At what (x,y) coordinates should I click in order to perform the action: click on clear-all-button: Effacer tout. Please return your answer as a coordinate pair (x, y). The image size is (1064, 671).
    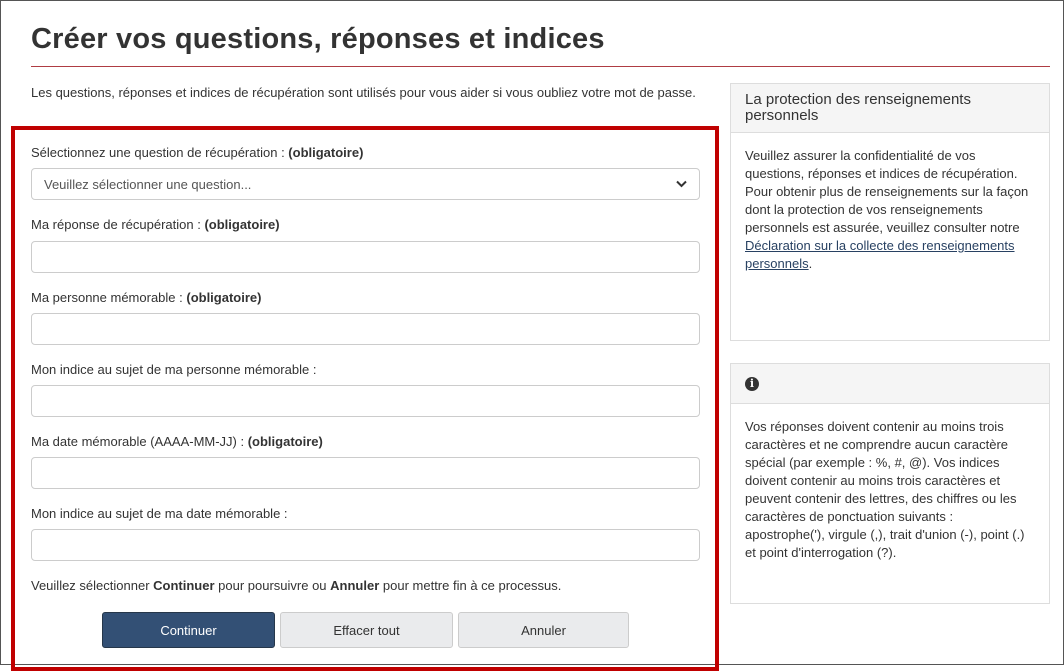
    Looking at the image, I should click on (366, 630).